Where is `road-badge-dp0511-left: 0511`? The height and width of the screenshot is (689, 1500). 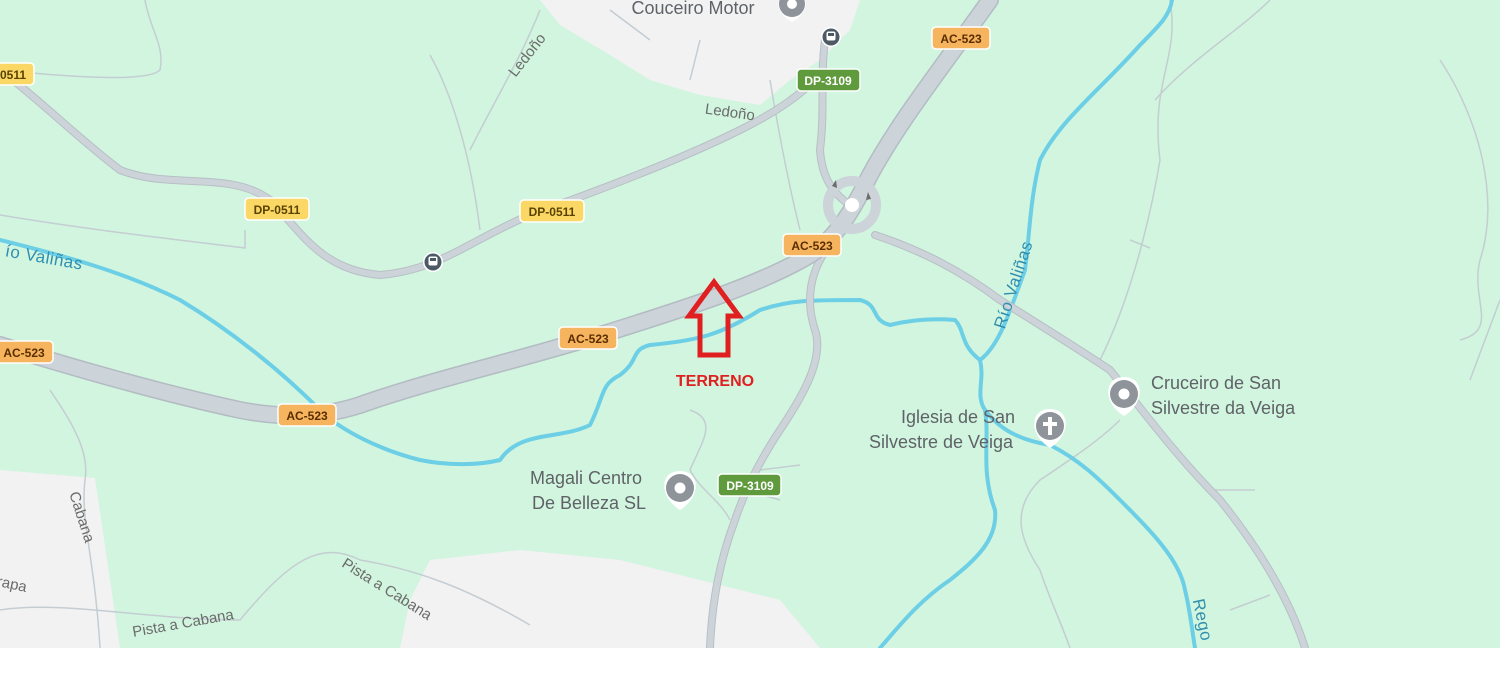
road-badge-dp0511-left: 0511 is located at coordinates (17, 74).